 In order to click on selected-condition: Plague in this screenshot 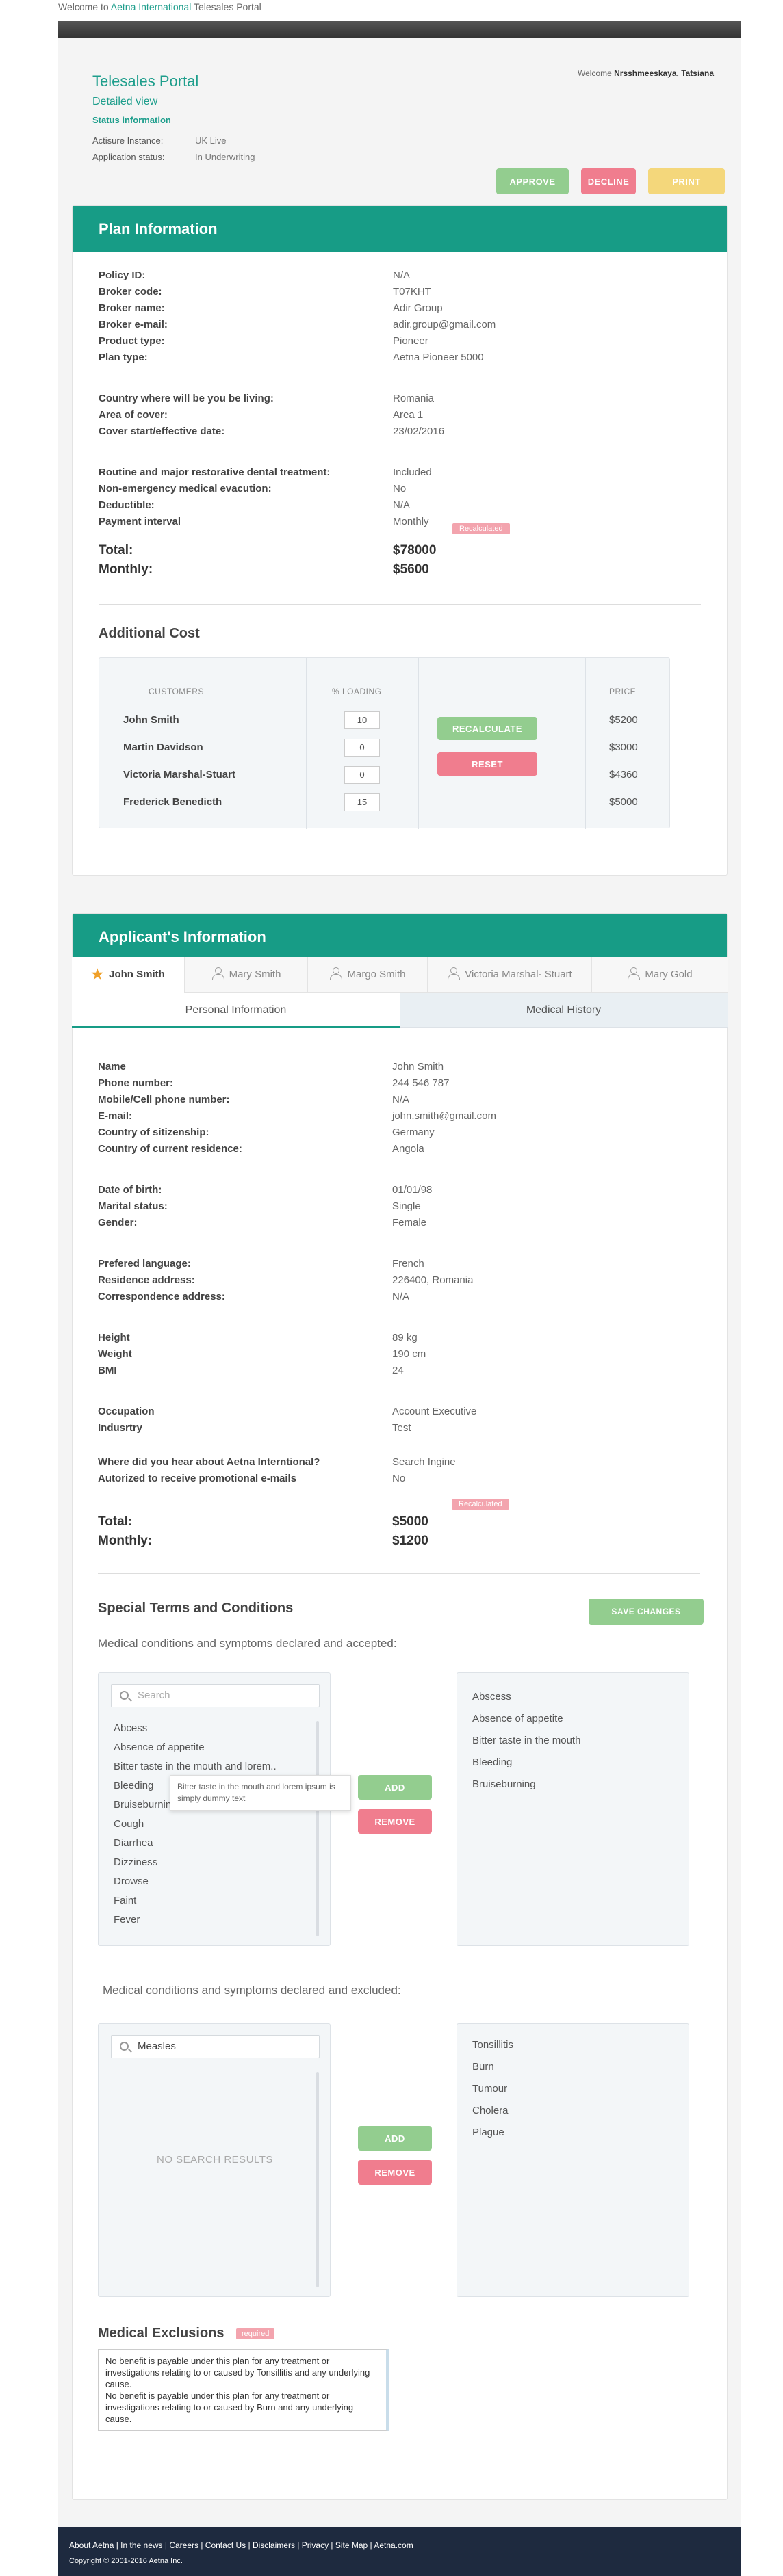, I will do `click(488, 2132)`.